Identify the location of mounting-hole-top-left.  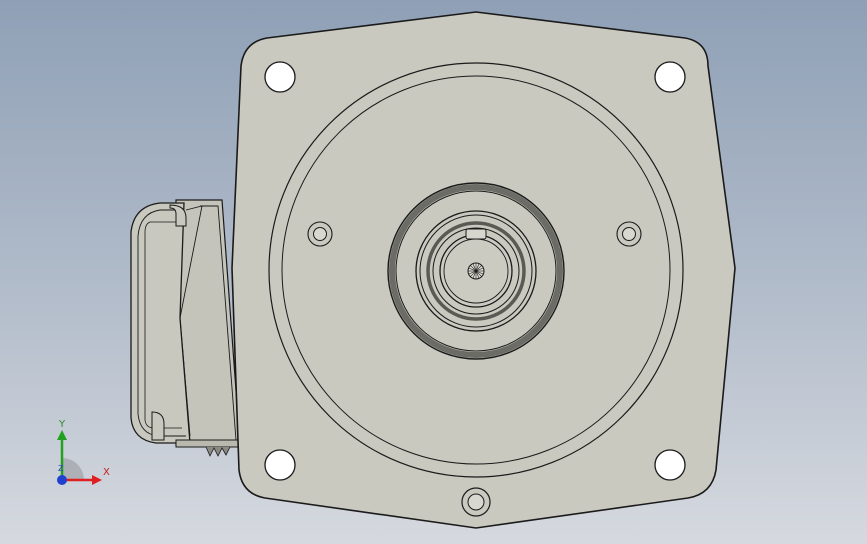
(280, 77).